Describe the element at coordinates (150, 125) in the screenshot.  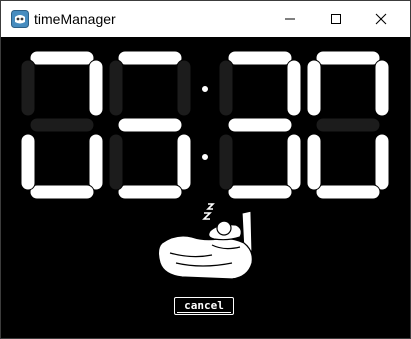
I see `digit-2-segment-g` at that location.